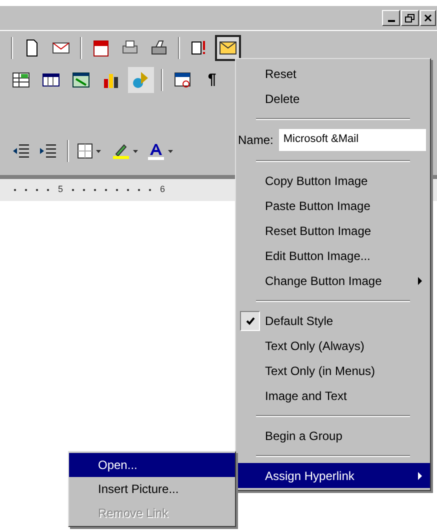 The width and height of the screenshot is (437, 531). What do you see at coordinates (101, 48) in the screenshot?
I see `calendar-icon` at bounding box center [101, 48].